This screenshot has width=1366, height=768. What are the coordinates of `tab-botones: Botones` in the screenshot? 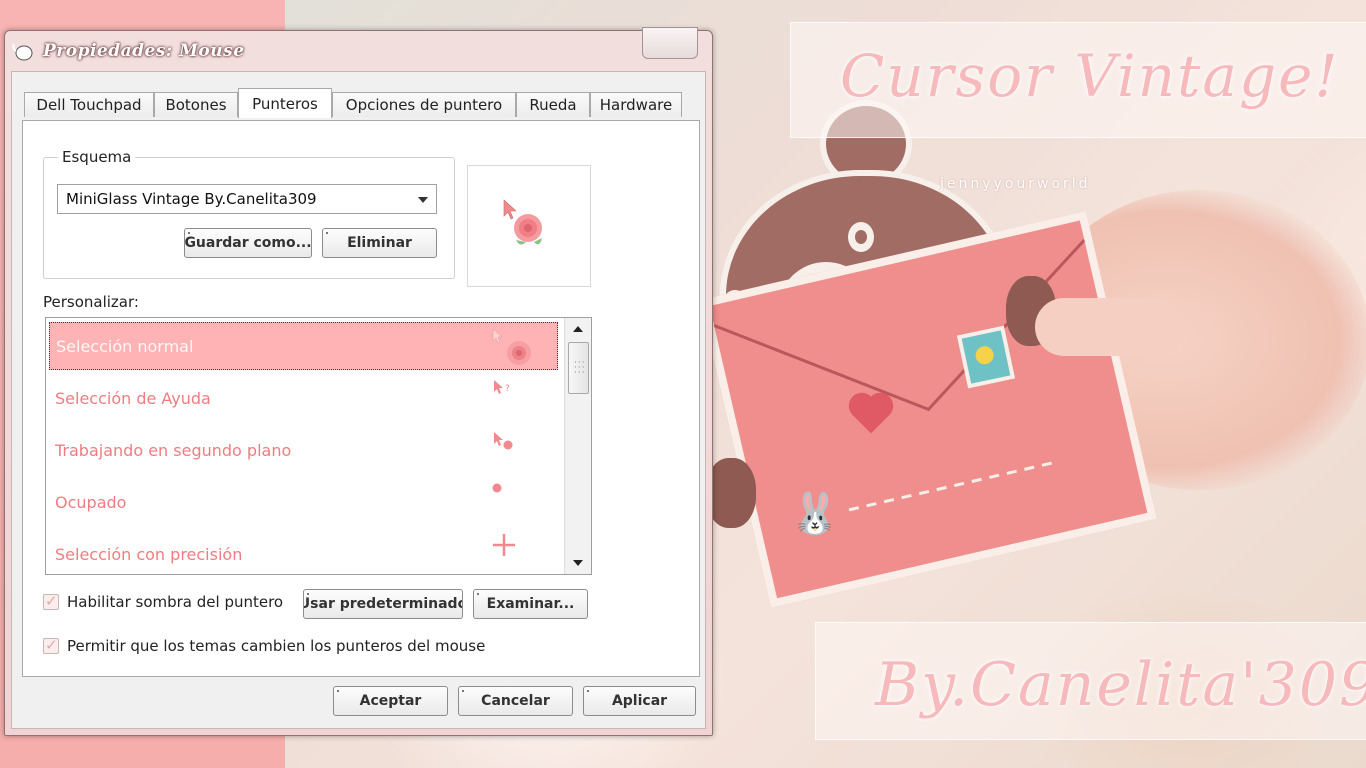 It's located at (196, 104).